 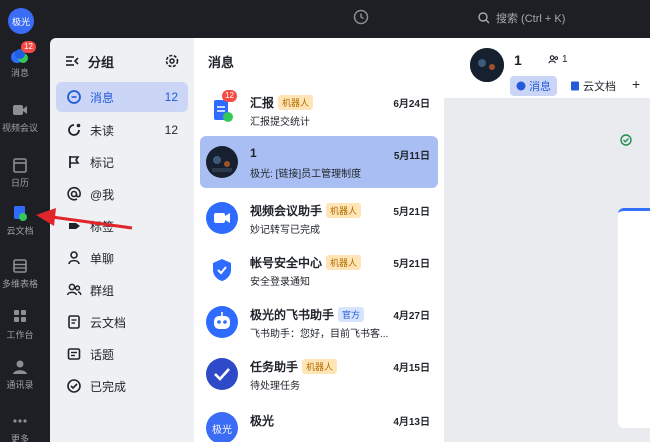 What do you see at coordinates (319, 110) in the screenshot?
I see `chat-item-report: 12 汇报 机器人 6月24日 汇报提交统计` at bounding box center [319, 110].